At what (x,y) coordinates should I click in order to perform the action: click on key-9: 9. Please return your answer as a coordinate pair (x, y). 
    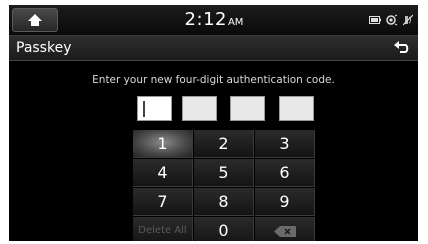
    Looking at the image, I should click on (285, 202).